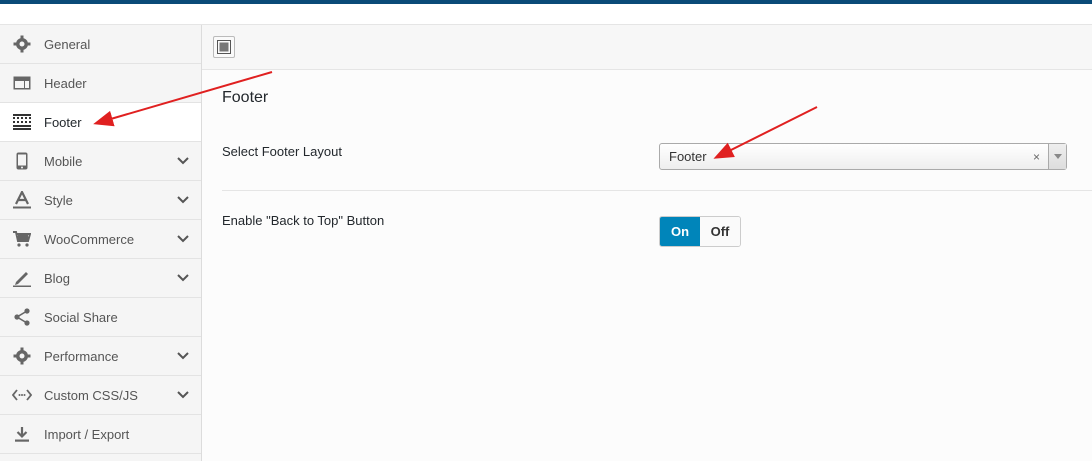  I want to click on sidebar-item-import-export: Import / Export, so click(100, 434).